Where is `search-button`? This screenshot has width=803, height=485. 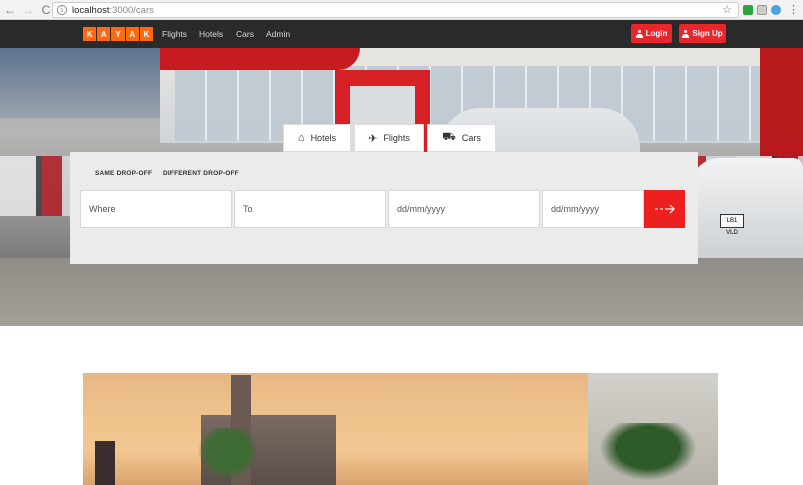 search-button is located at coordinates (664, 209).